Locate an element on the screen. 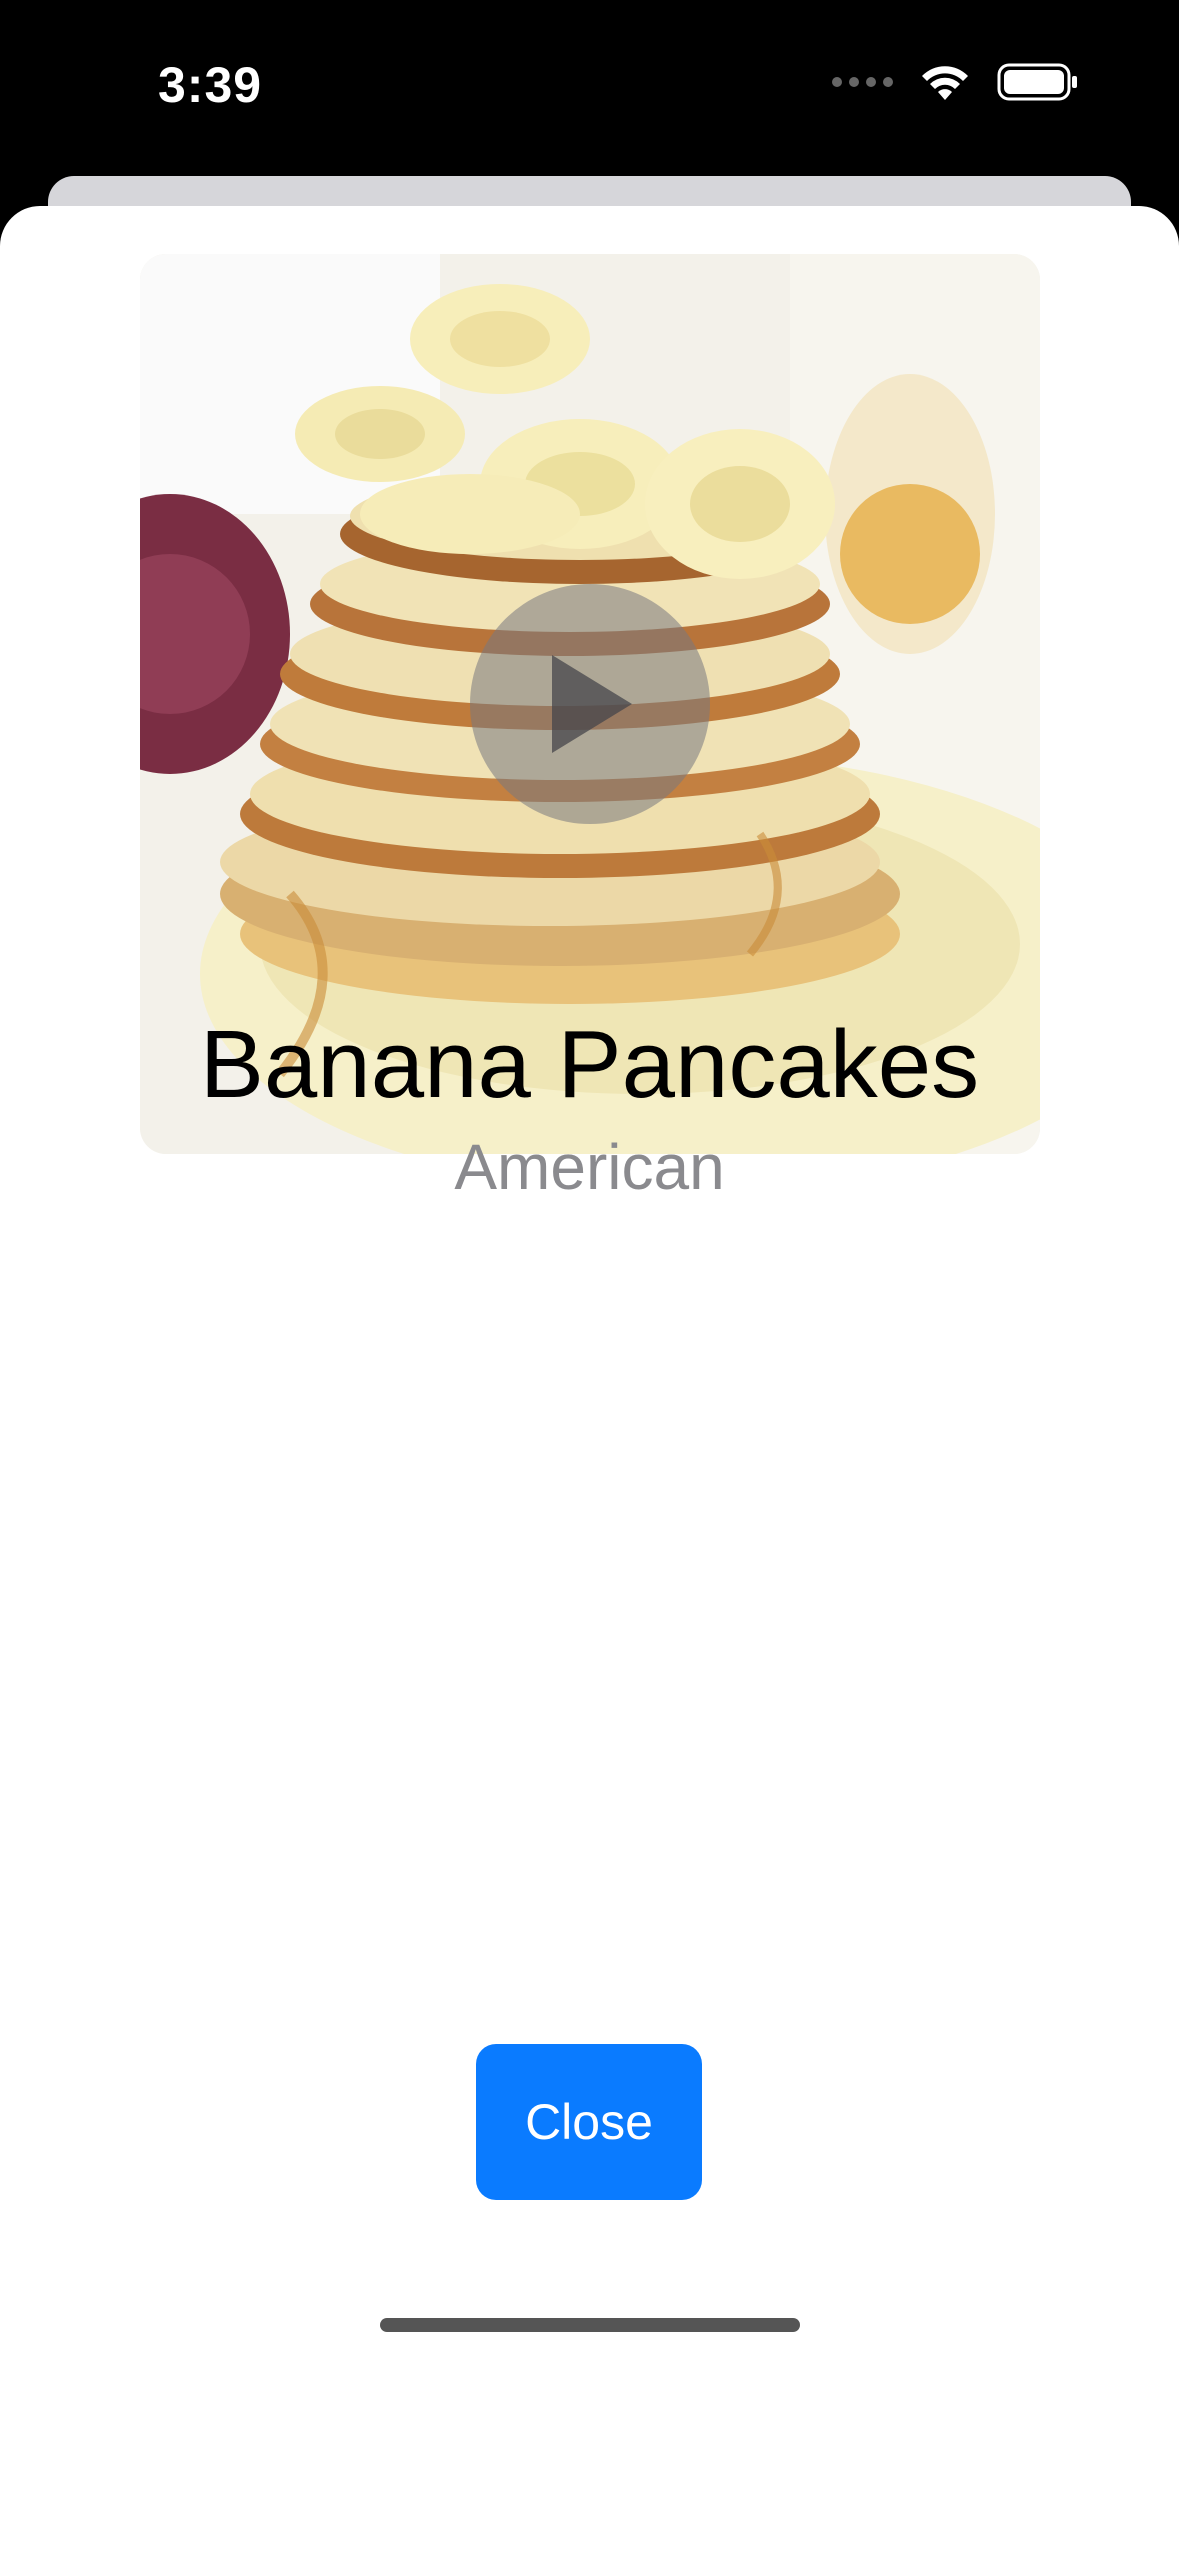 Image resolution: width=1179 pixels, height=2556 pixels. status-bar: 3:39 is located at coordinates (589, 88).